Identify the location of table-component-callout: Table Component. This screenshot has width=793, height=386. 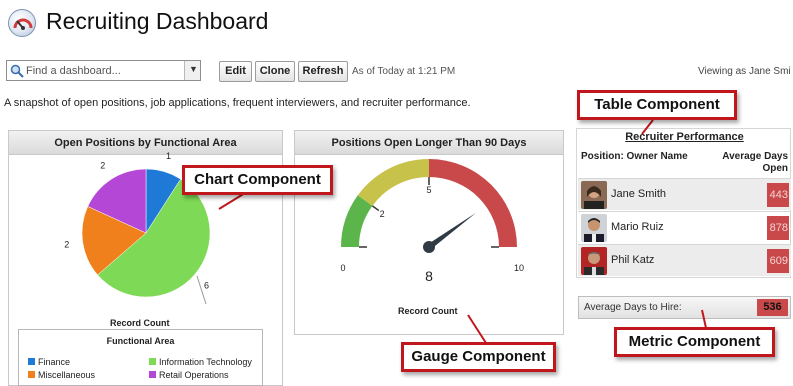
(657, 105).